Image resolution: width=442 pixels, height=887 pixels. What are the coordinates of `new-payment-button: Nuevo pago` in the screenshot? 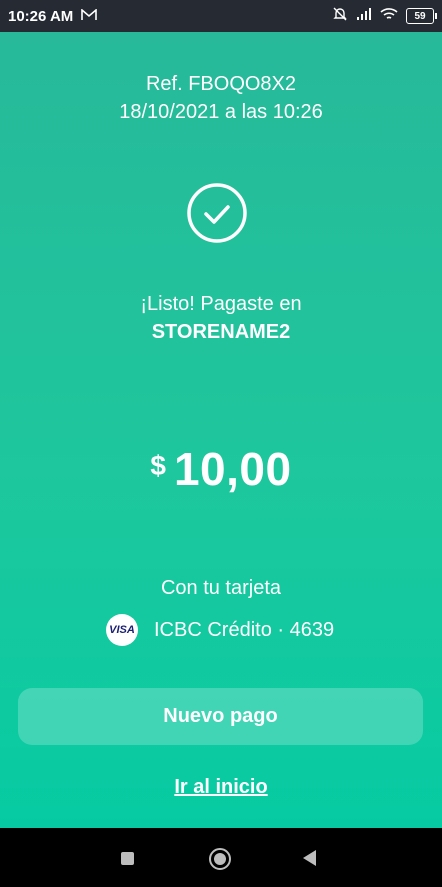 It's located at (220, 716).